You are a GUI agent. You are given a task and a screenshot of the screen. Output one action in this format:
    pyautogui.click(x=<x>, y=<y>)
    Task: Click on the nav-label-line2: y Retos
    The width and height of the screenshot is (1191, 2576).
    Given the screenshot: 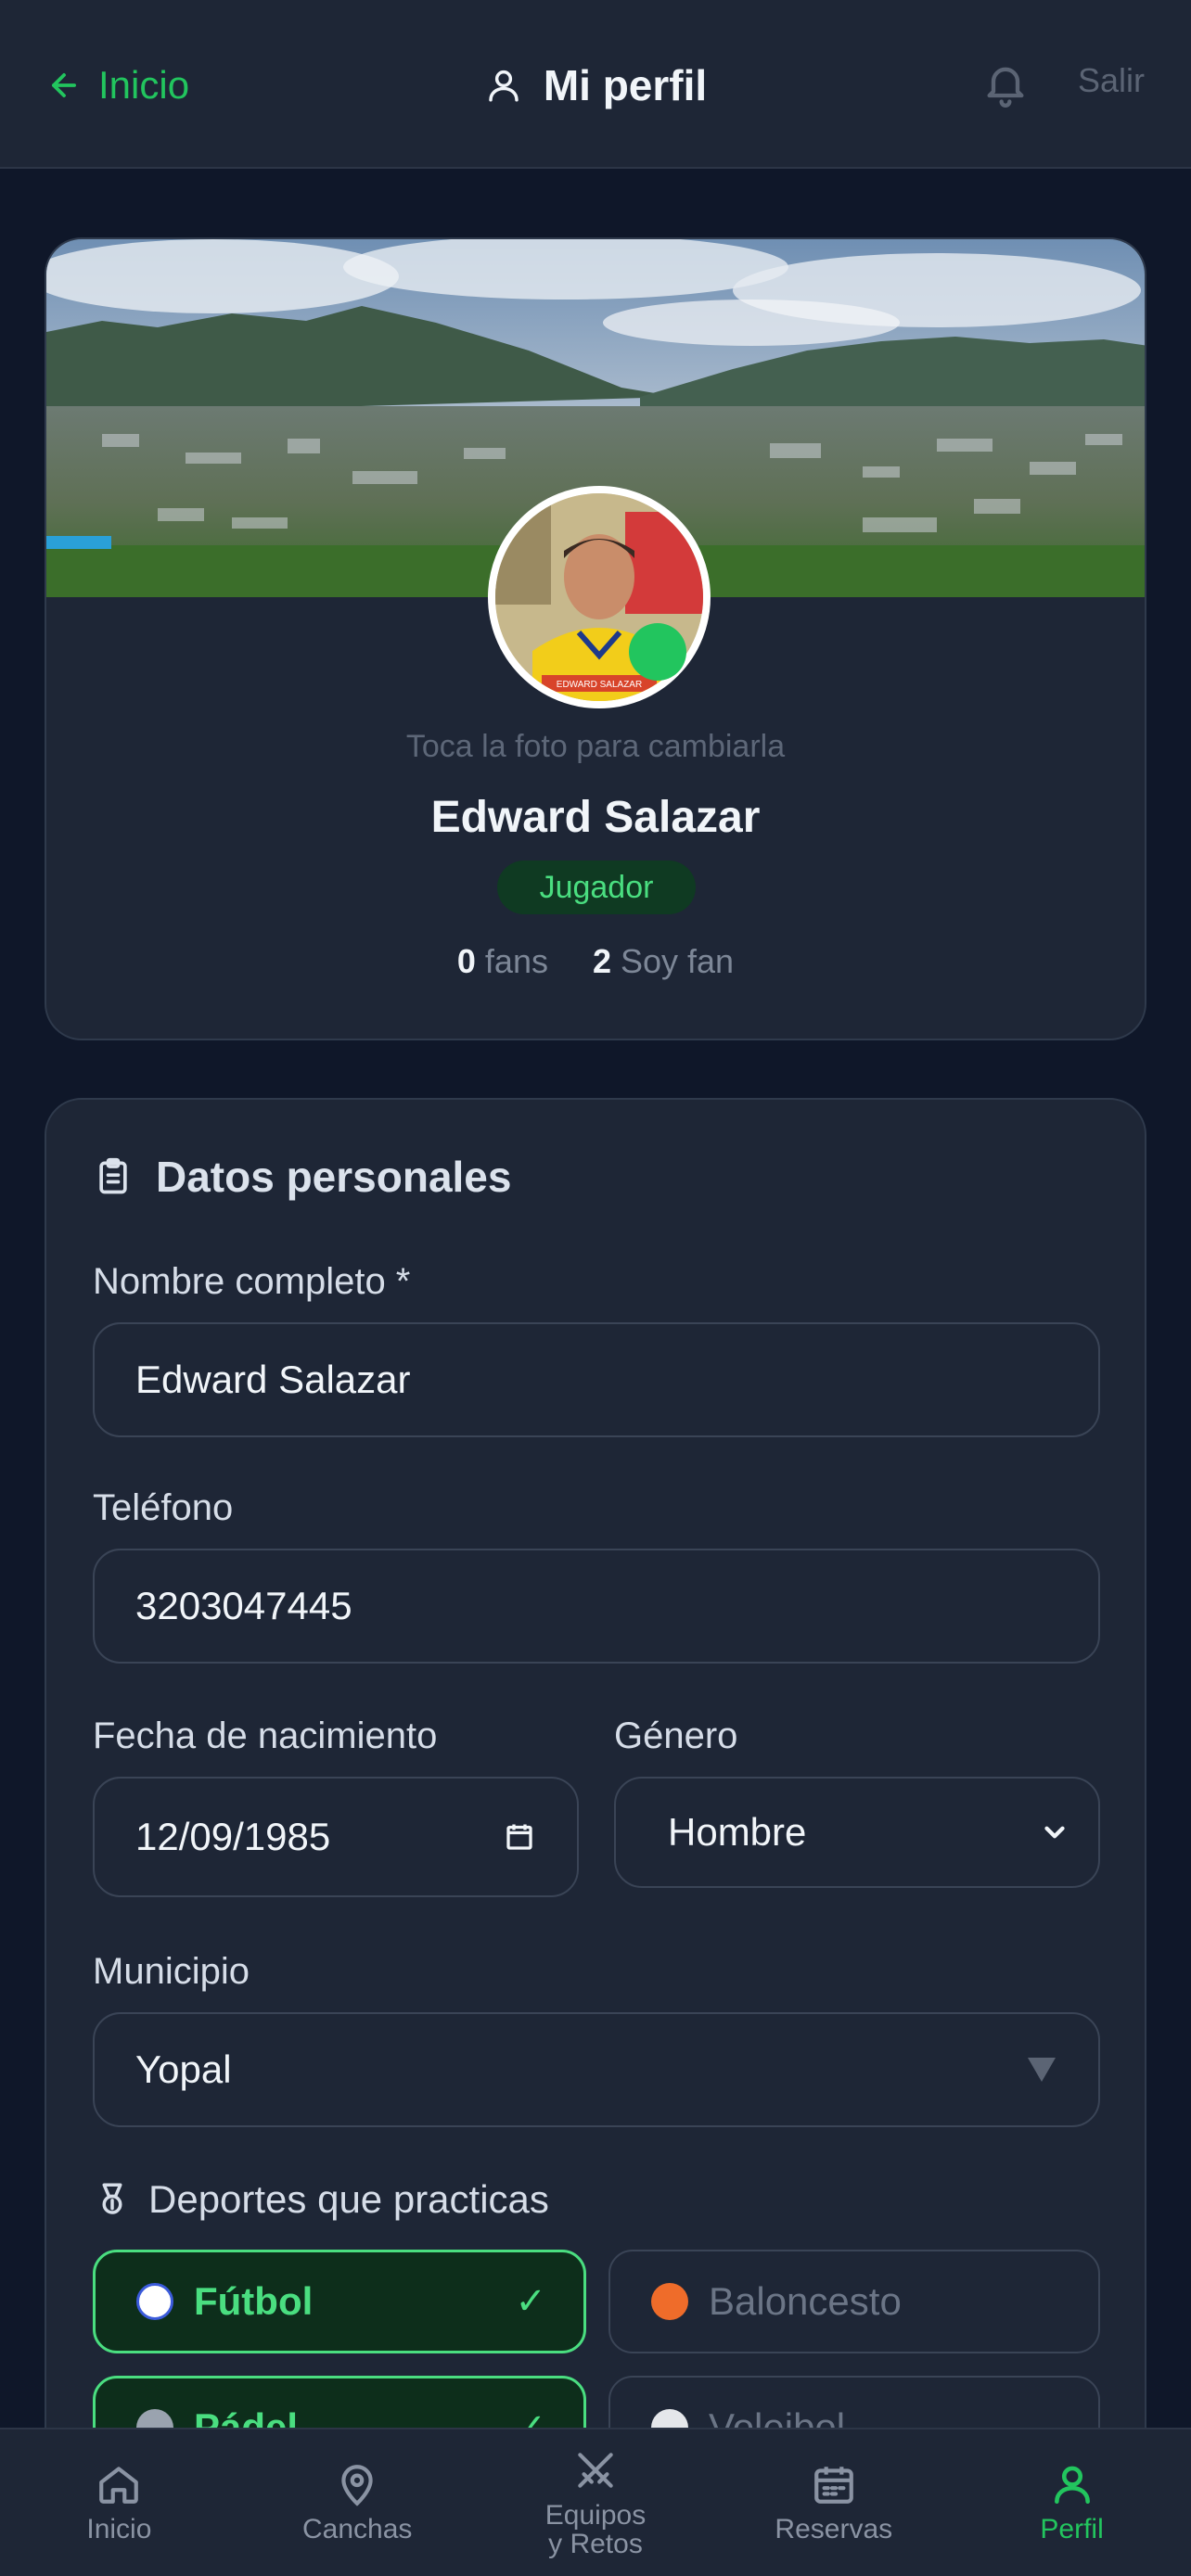 What is the action you would take?
    pyautogui.click(x=595, y=2544)
    